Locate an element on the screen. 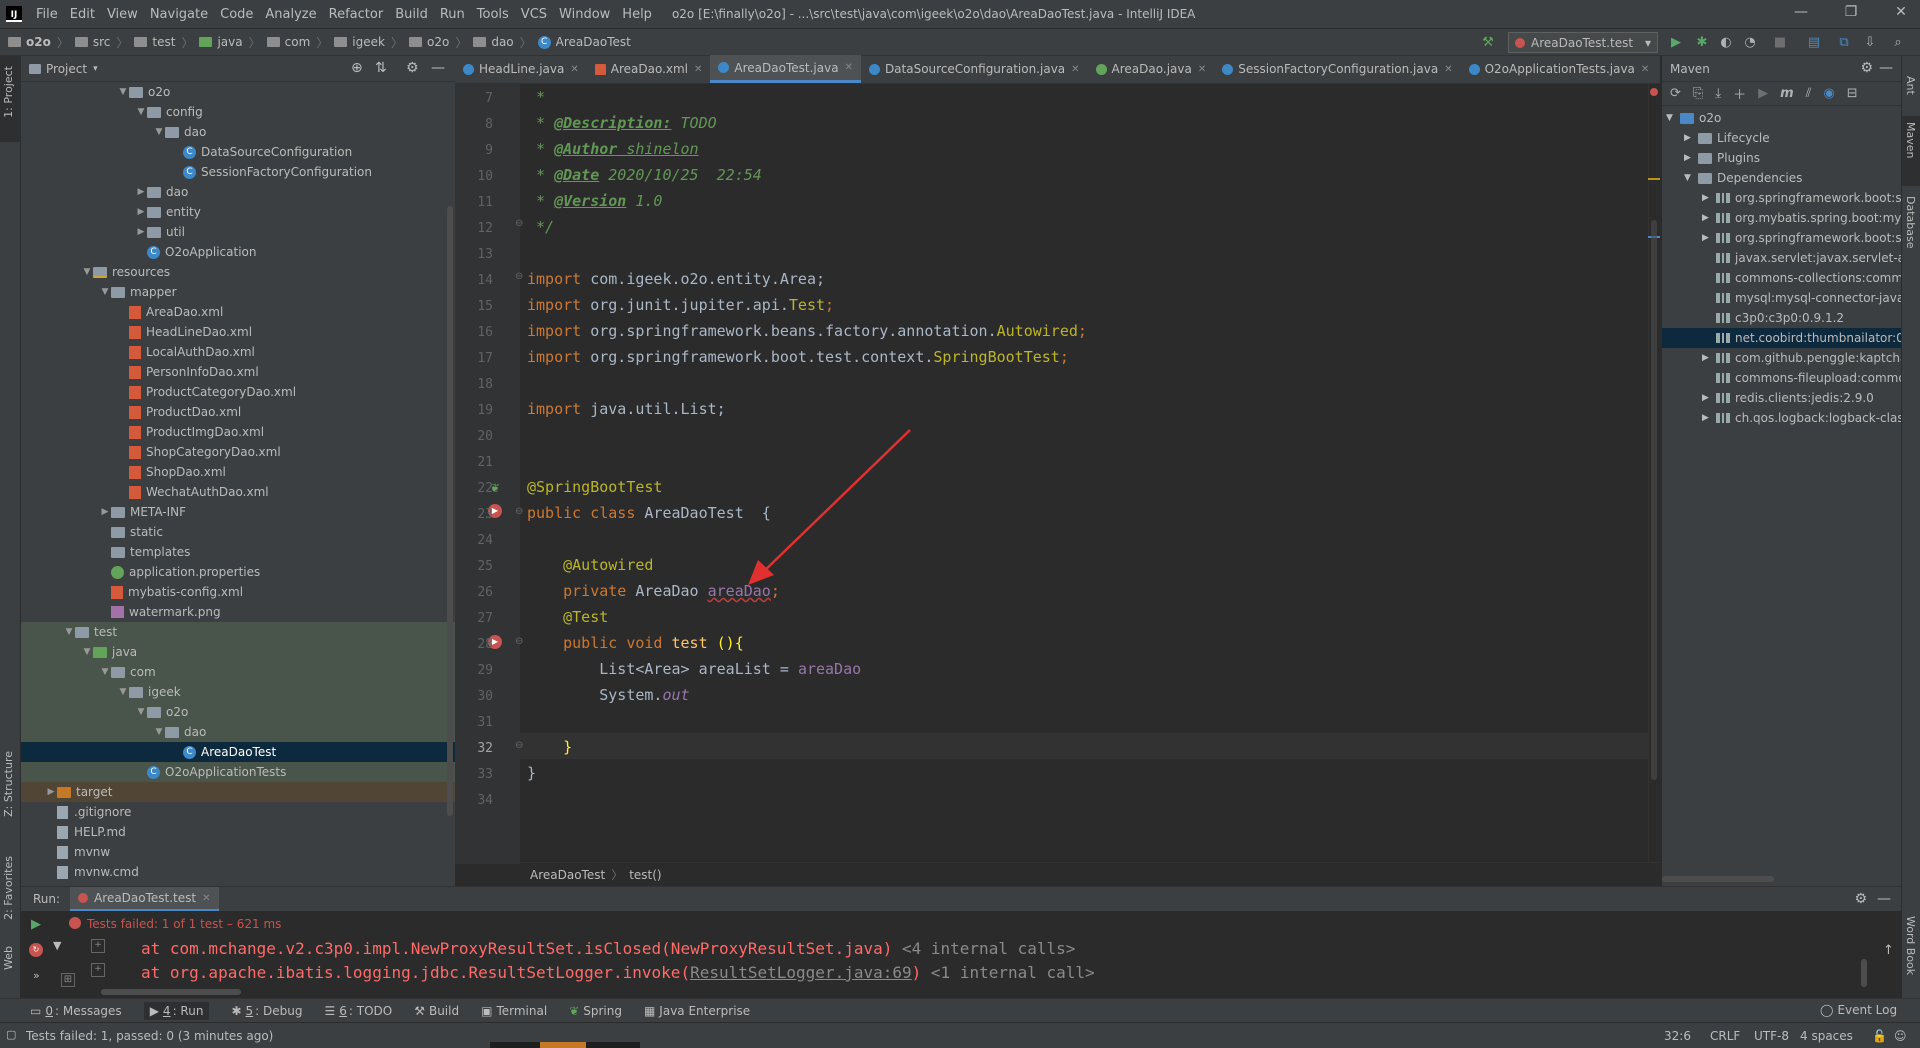 The image size is (1920, 1048). console-hscrollbar is located at coordinates (171, 992).